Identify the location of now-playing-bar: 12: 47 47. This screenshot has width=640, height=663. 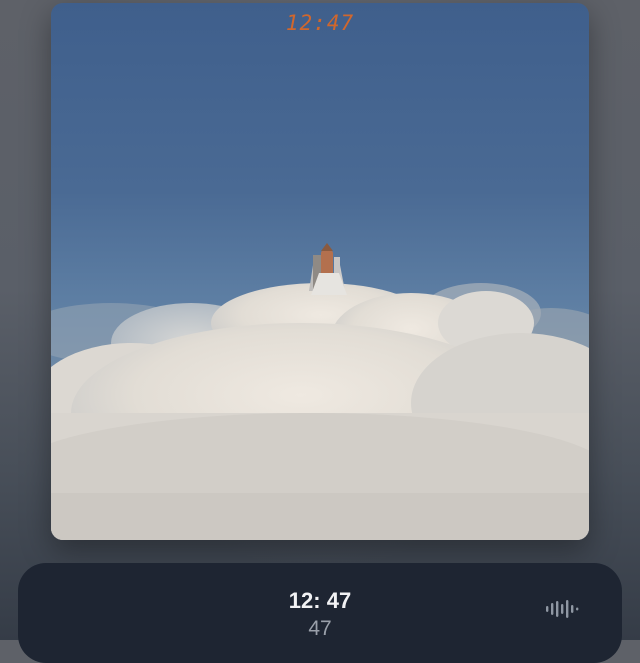
(320, 613).